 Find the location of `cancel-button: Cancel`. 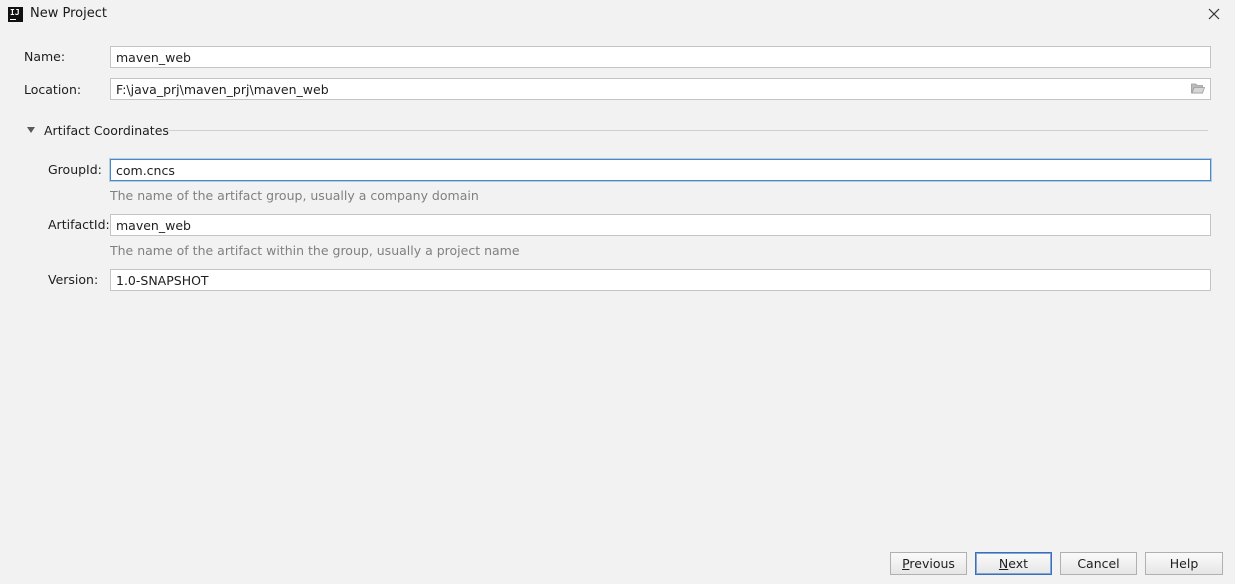

cancel-button: Cancel is located at coordinates (1098, 563).